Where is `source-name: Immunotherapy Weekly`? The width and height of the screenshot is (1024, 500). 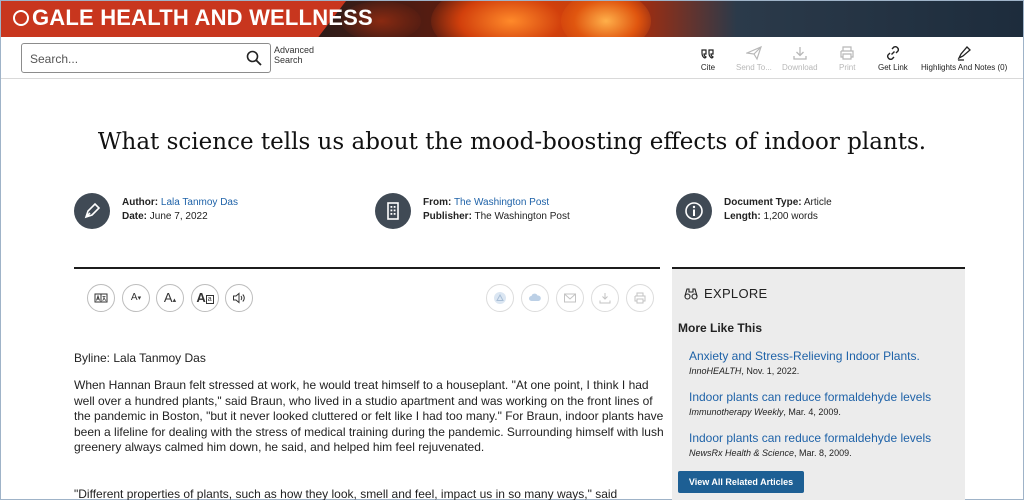 source-name: Immunotherapy Weekly is located at coordinates (736, 412).